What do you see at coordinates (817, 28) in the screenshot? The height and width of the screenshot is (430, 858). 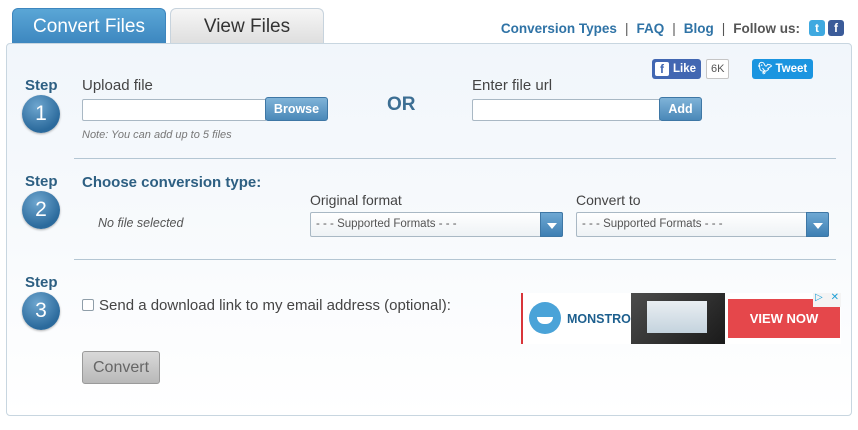 I see `twitter-icon: t` at bounding box center [817, 28].